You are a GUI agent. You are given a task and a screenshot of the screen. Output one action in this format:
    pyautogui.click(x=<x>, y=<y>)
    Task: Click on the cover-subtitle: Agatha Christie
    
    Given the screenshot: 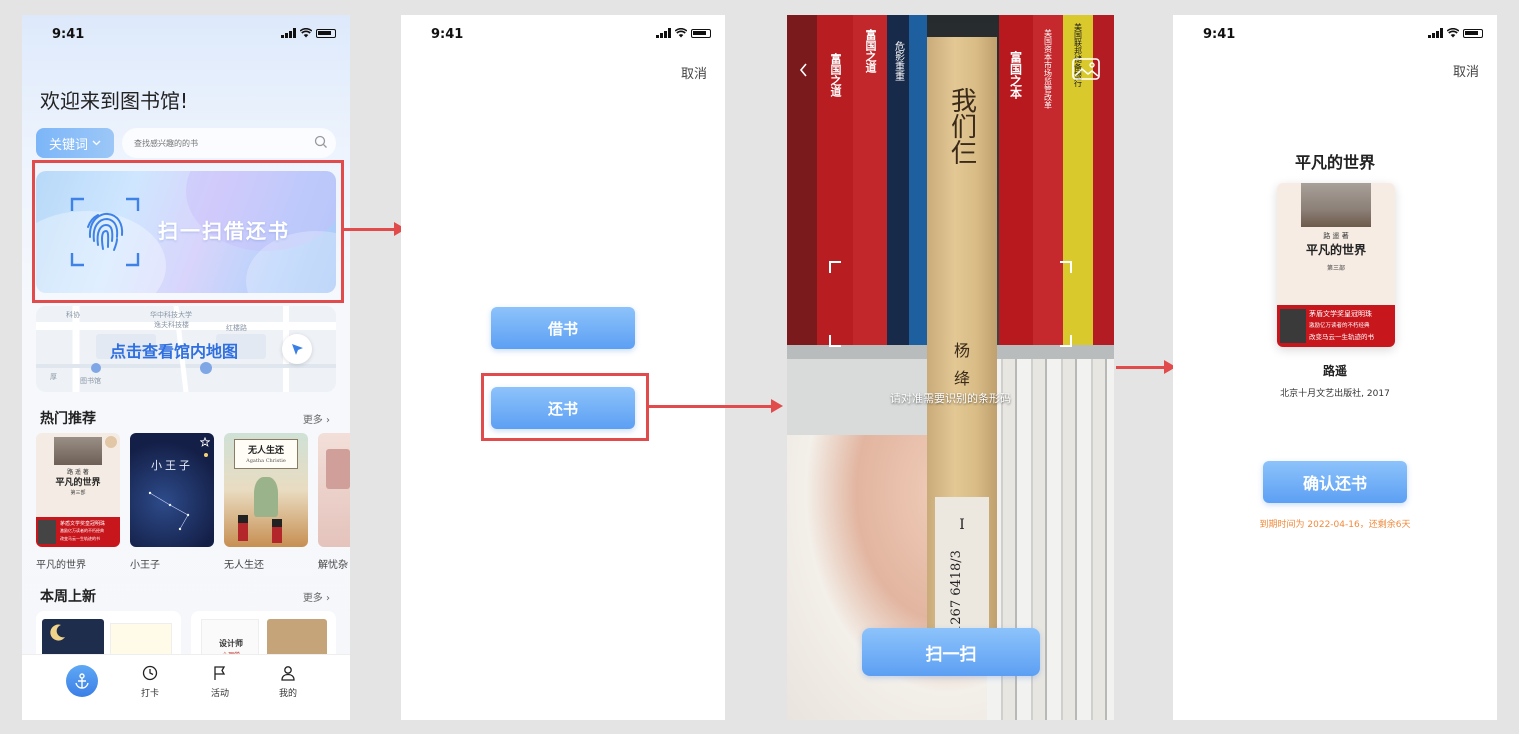 What is the action you would take?
    pyautogui.click(x=266, y=461)
    